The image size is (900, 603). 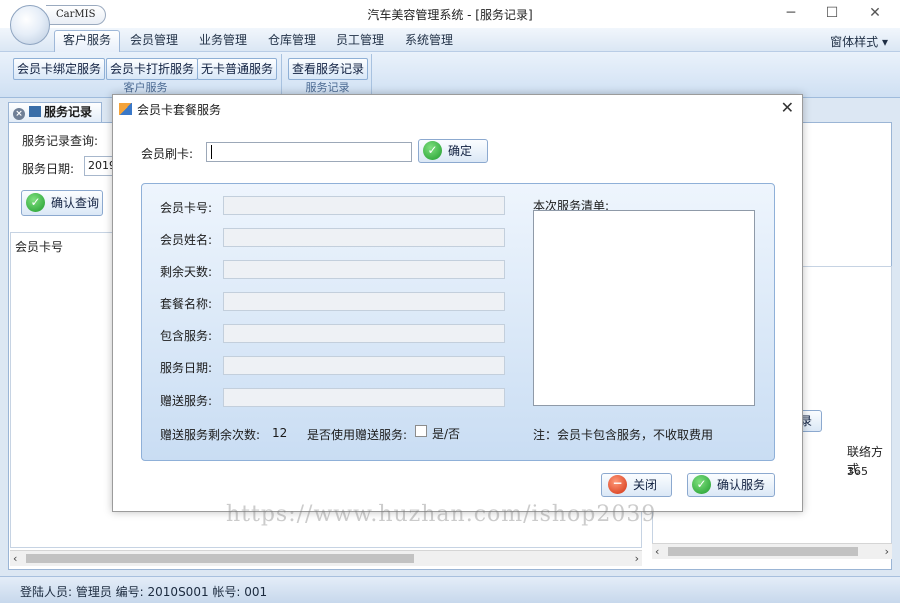 I want to click on confirm-query-button: ✓ 确认查询, so click(x=62, y=203).